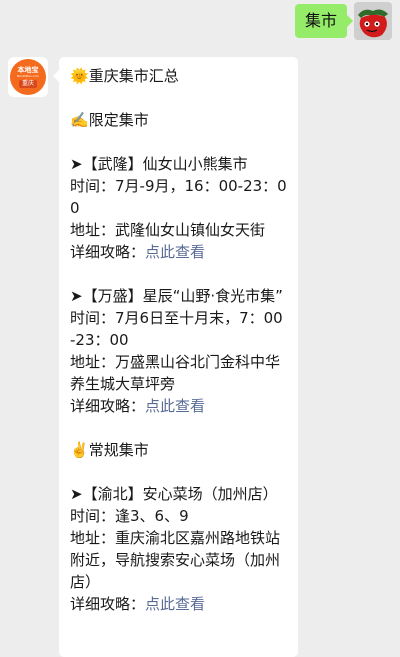 Image resolution: width=400 pixels, height=657 pixels. I want to click on bendibao-logo-icon: 本地宝 BenDiBao.com 重庆, so click(28, 77).